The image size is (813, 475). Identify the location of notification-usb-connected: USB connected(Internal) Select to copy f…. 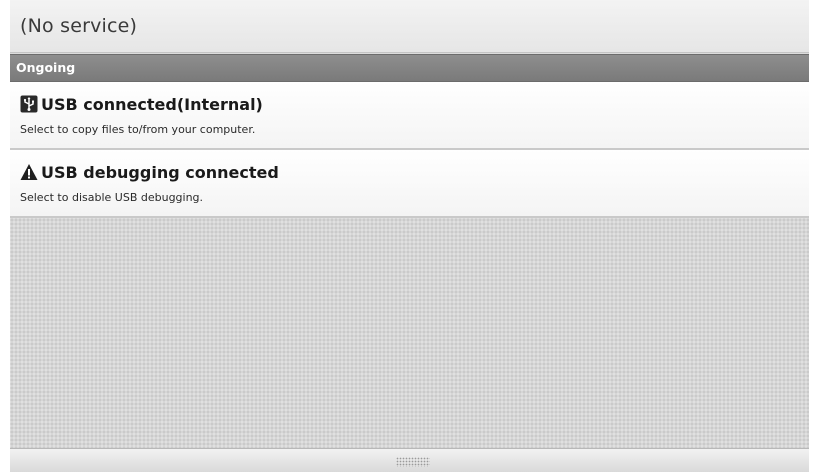
(409, 116).